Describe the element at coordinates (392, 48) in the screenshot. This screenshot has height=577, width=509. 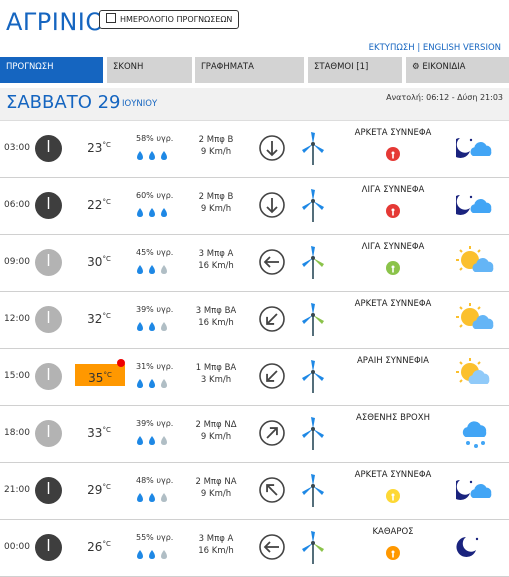
I see `print-link: ΕΚΤΥΠΩΣΗ` at that location.